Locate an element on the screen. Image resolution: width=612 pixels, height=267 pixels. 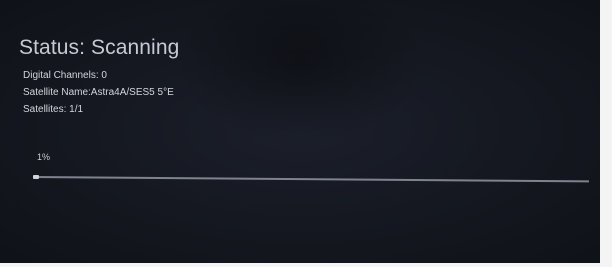
satellites-count: Satellites: 1/1 is located at coordinates (53, 109).